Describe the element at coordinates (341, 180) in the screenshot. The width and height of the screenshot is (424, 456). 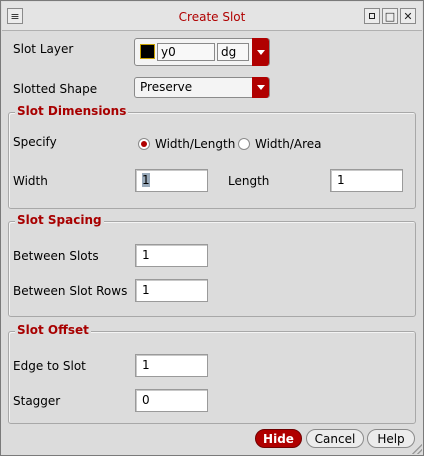
I see `length-value: 1` at that location.